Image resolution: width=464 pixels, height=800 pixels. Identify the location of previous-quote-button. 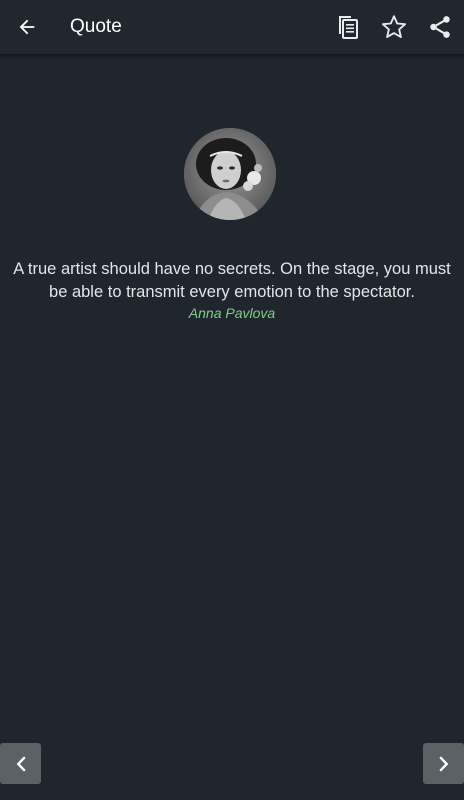
(20, 763).